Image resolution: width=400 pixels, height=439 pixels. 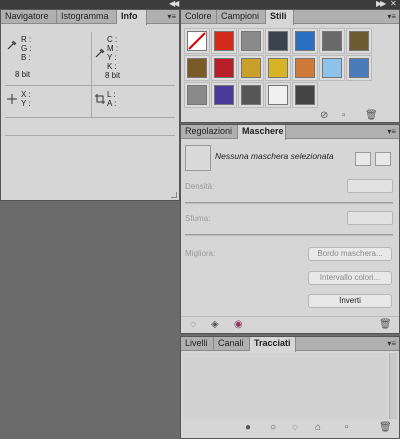 What do you see at coordinates (90, 4) in the screenshot?
I see `left-dock-header: ◀◀` at bounding box center [90, 4].